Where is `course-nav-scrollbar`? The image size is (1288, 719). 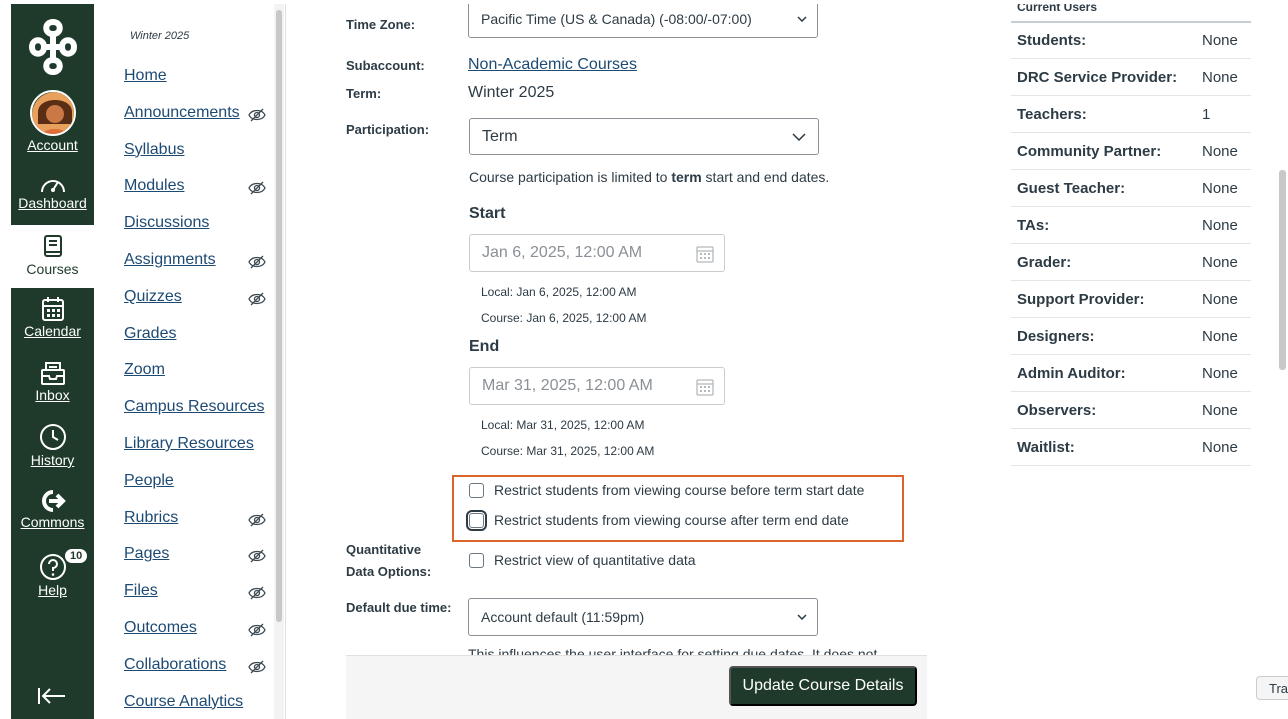
course-nav-scrollbar is located at coordinates (279, 361).